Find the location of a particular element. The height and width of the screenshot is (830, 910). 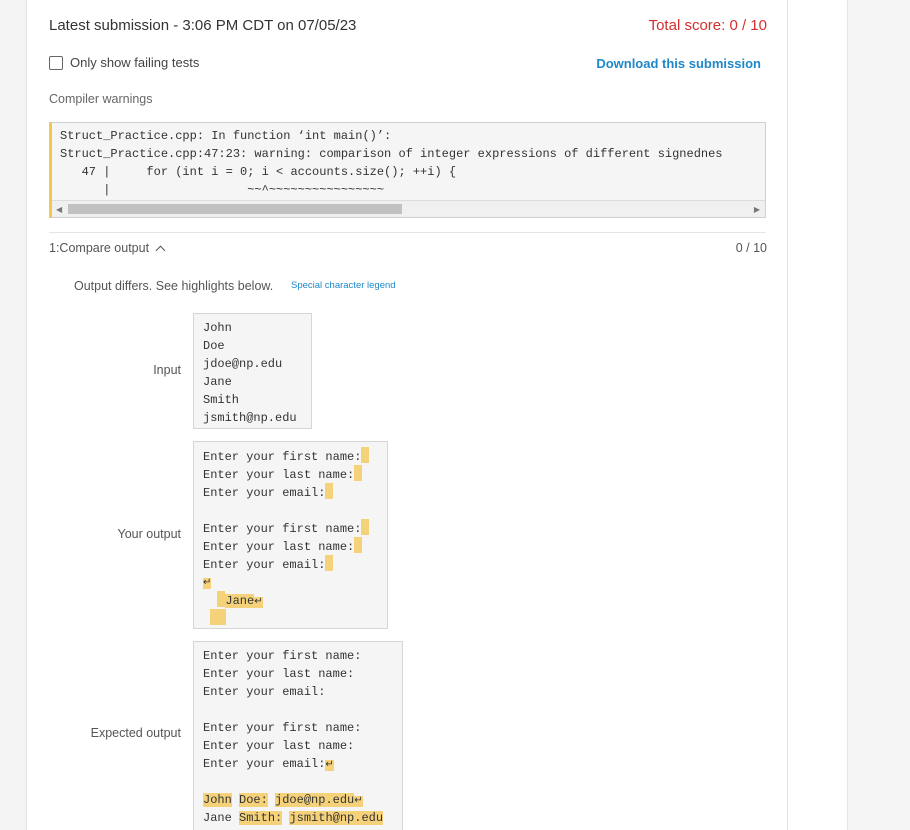

far-right-panel is located at coordinates (878, 415).